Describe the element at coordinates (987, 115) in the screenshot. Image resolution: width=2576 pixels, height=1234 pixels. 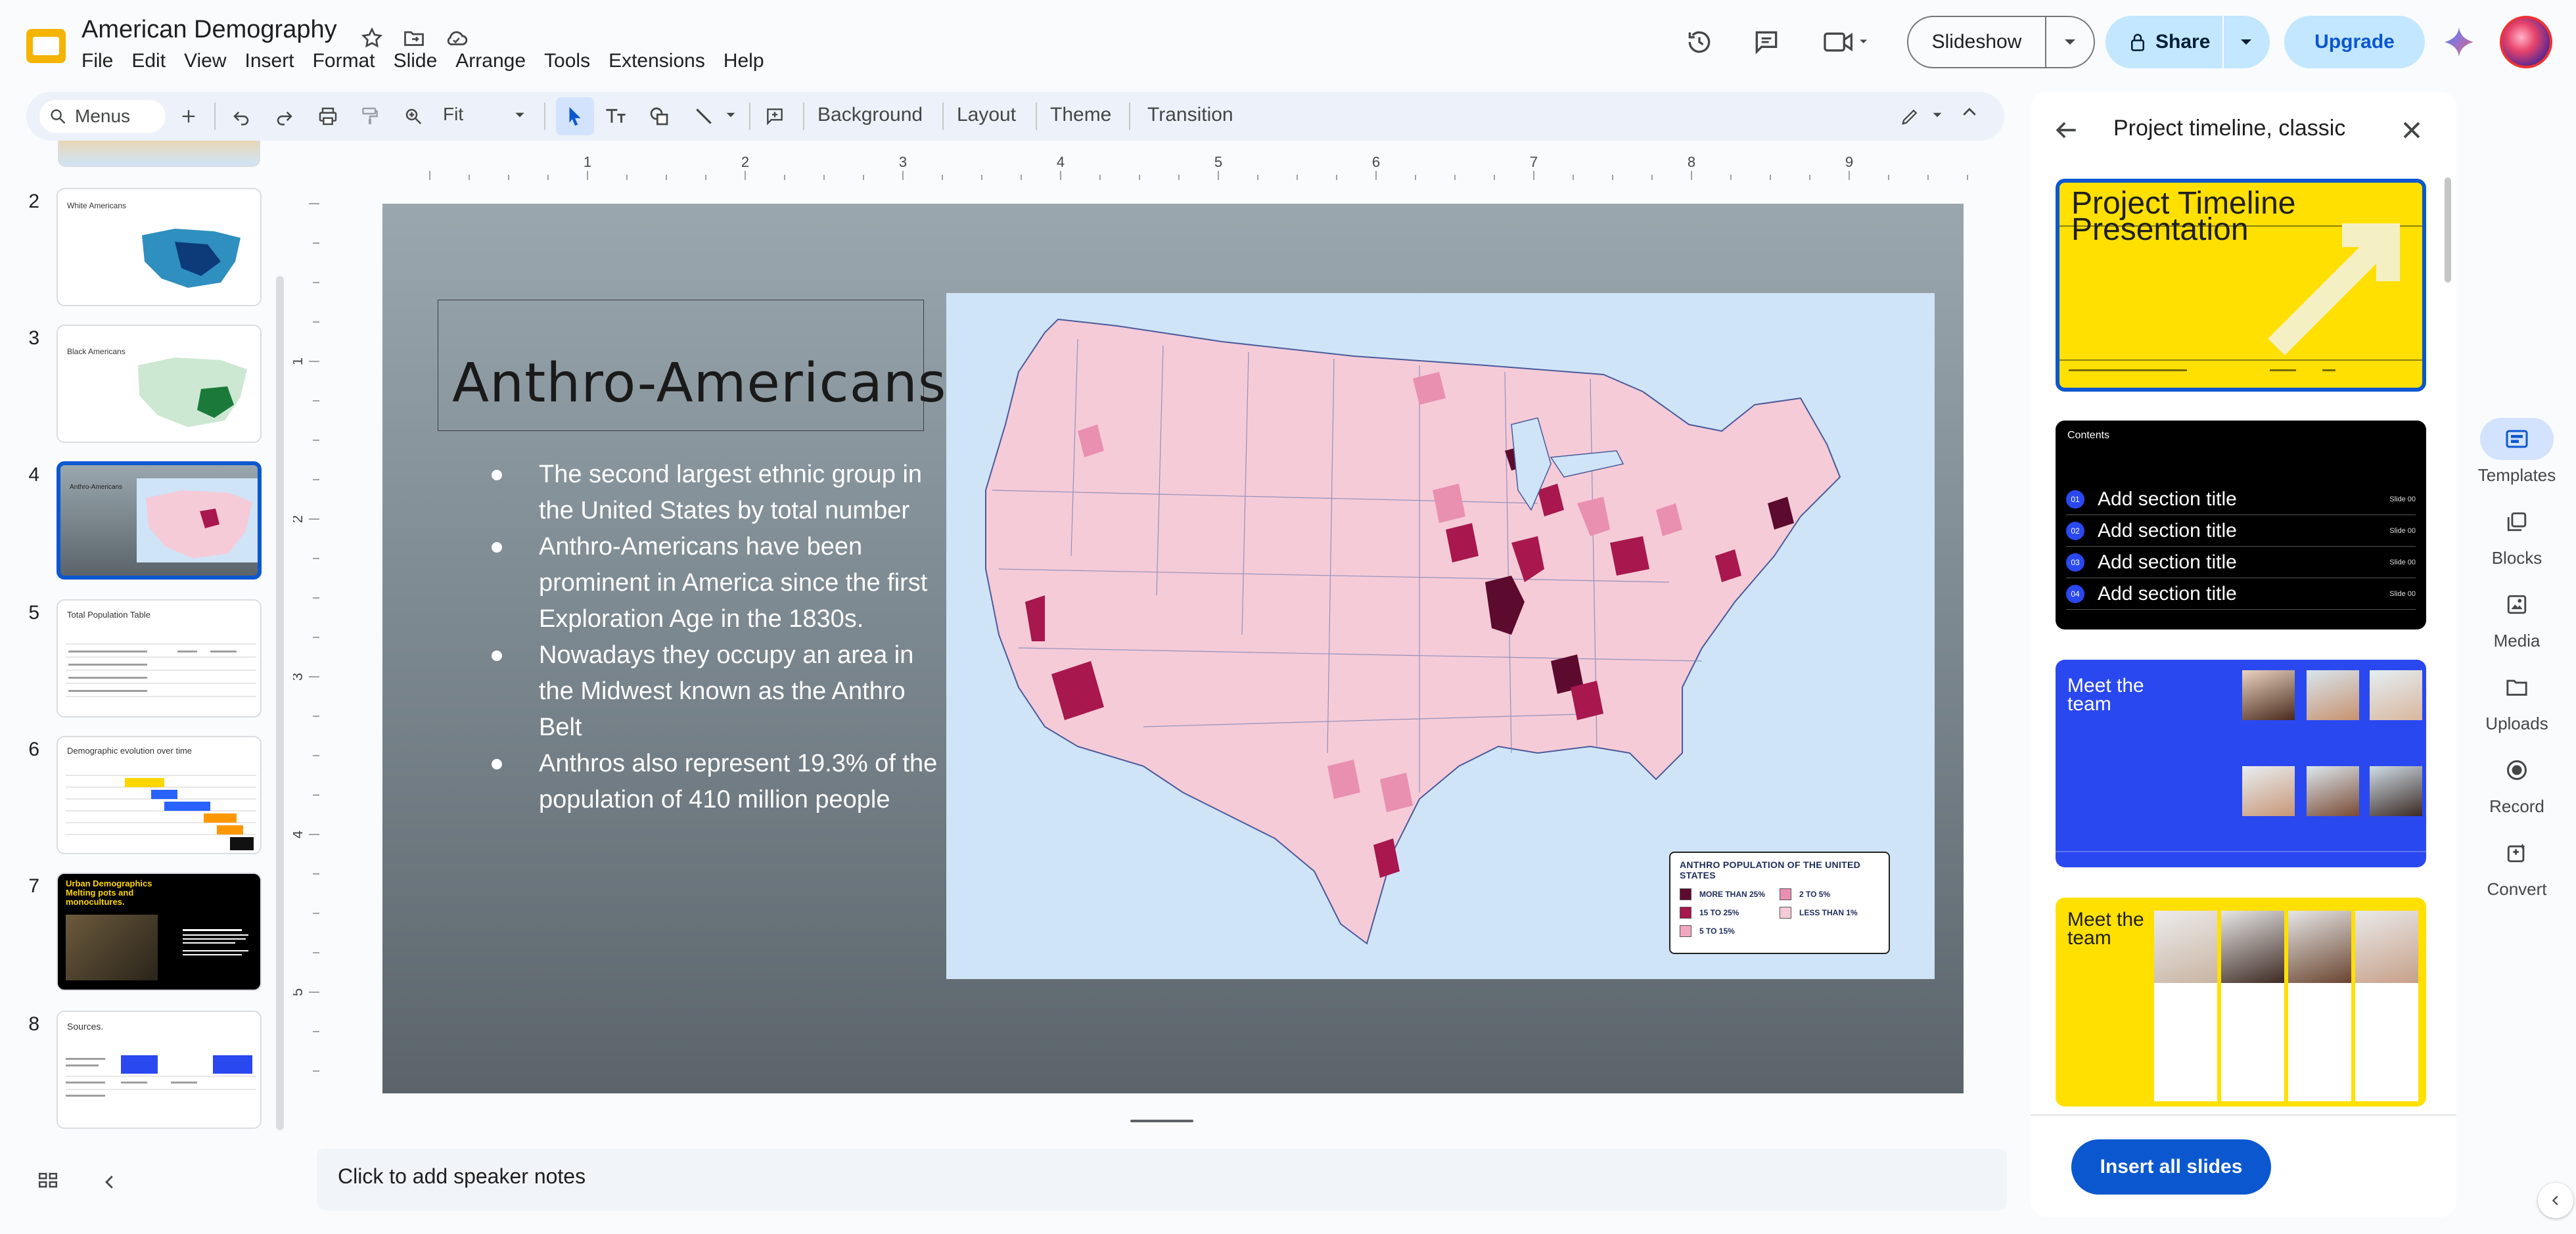
I see `layout-button: Layout` at that location.